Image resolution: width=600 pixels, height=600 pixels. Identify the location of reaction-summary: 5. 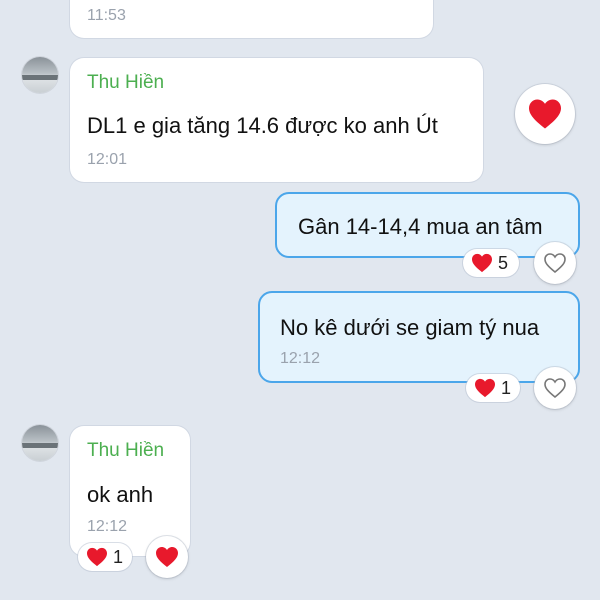
(491, 263).